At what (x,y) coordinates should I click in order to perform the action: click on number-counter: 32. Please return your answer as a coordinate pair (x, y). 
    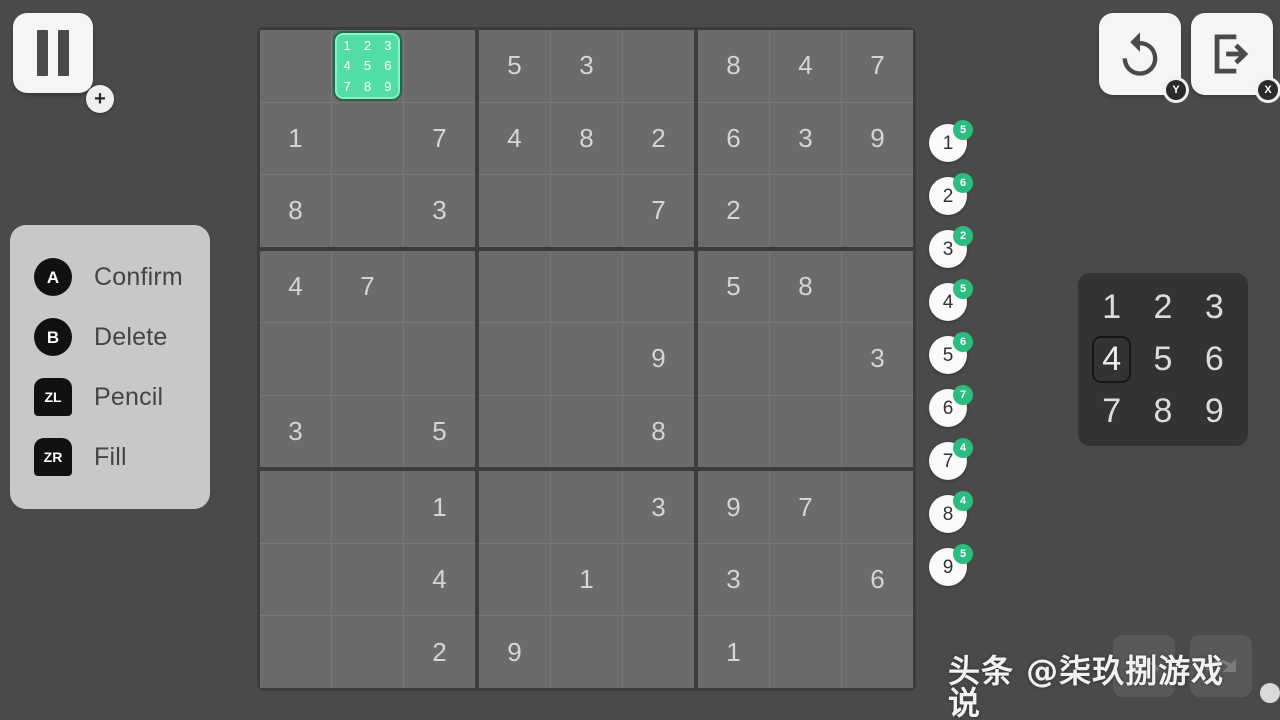
    Looking at the image, I should click on (952, 254).